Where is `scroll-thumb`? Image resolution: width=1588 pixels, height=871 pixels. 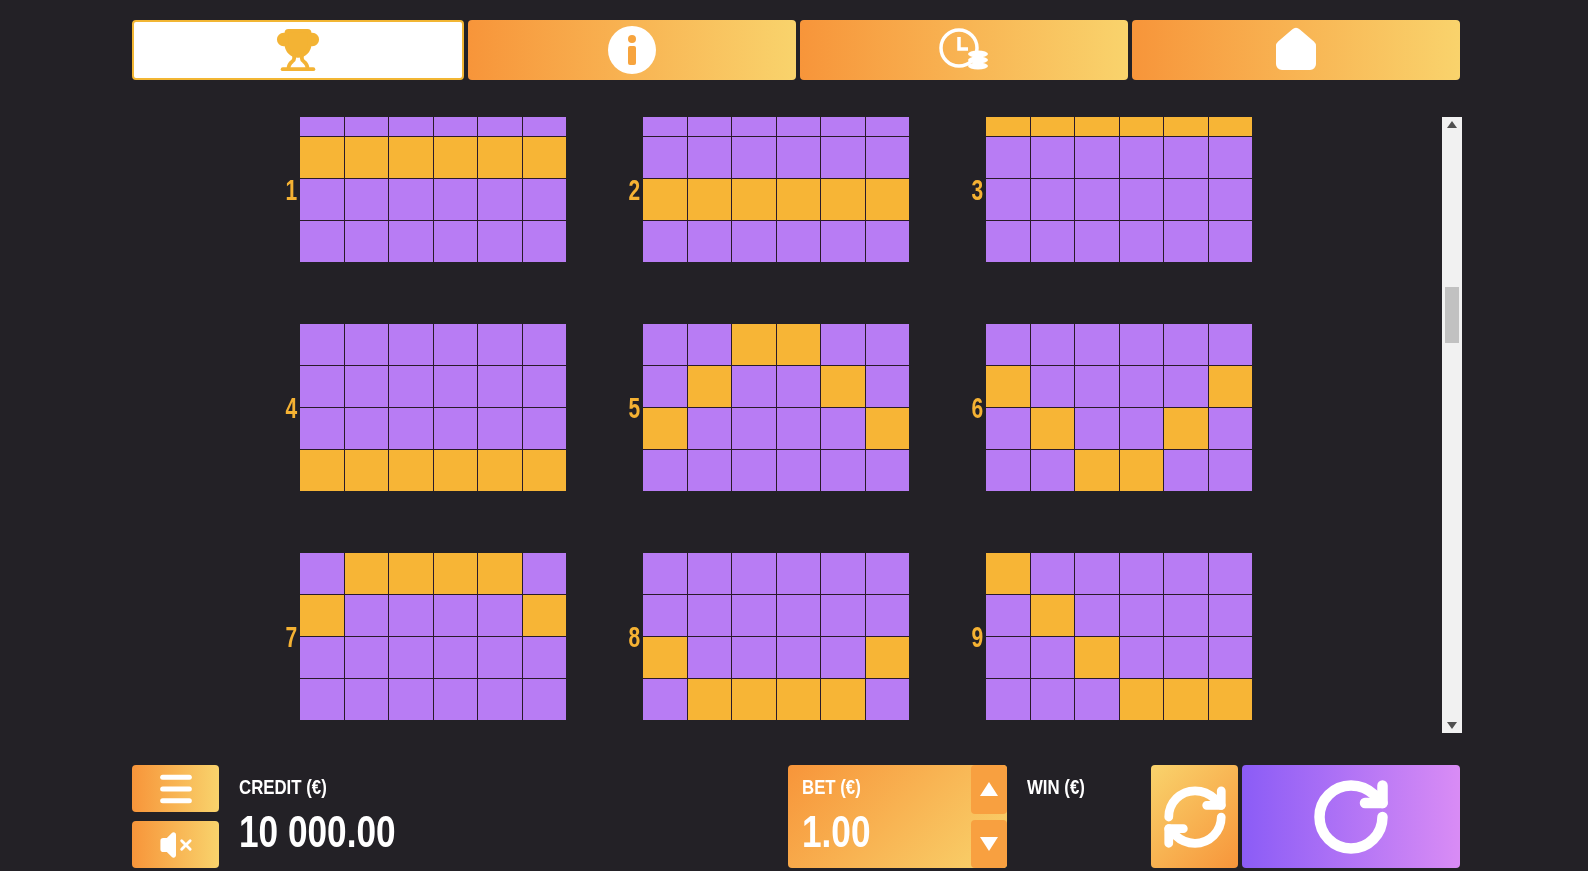
scroll-thumb is located at coordinates (1452, 315).